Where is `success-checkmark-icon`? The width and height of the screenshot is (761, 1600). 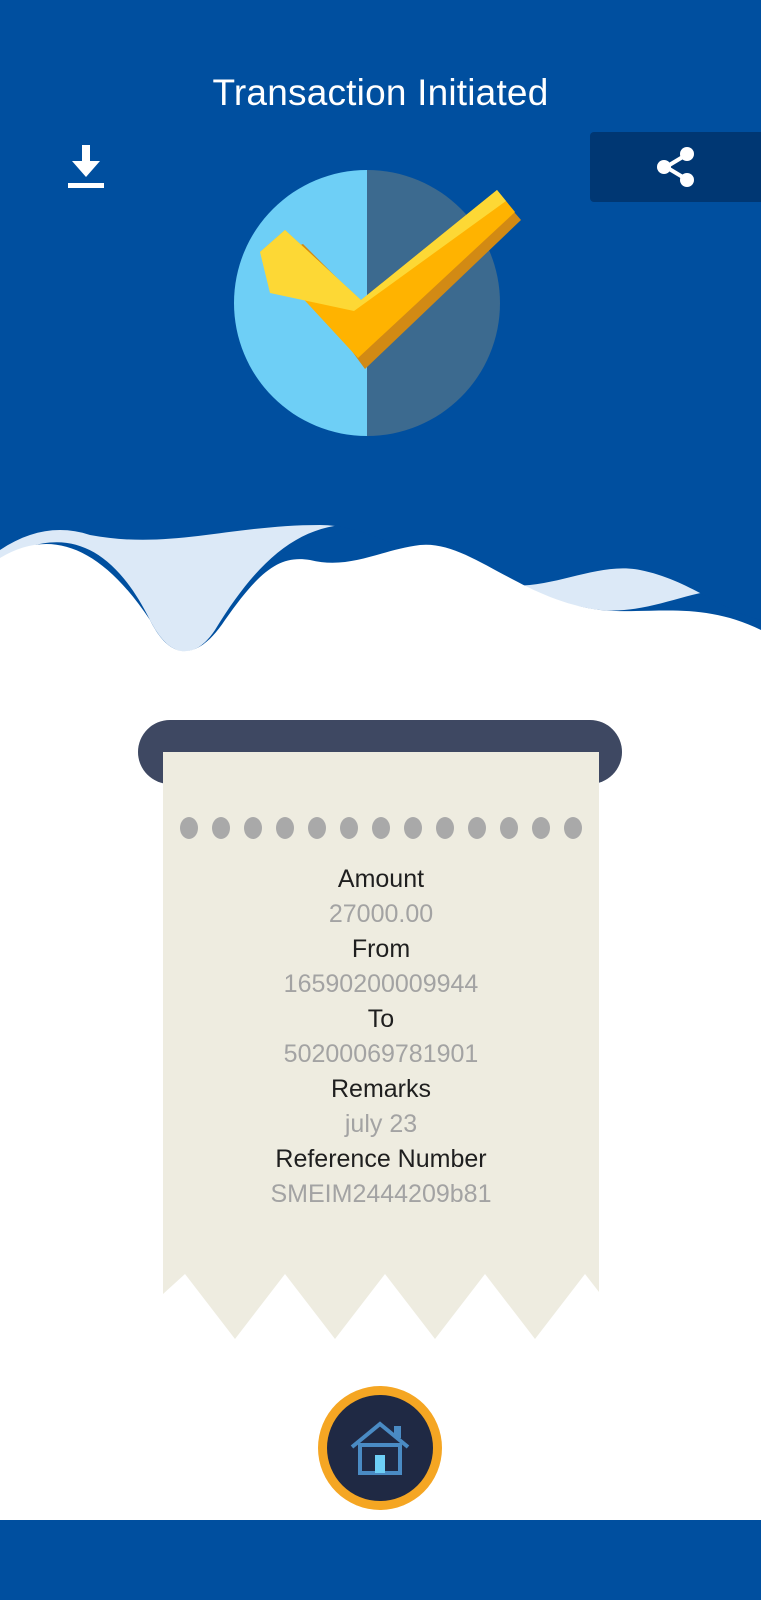
success-checkmark-icon is located at coordinates (377, 303).